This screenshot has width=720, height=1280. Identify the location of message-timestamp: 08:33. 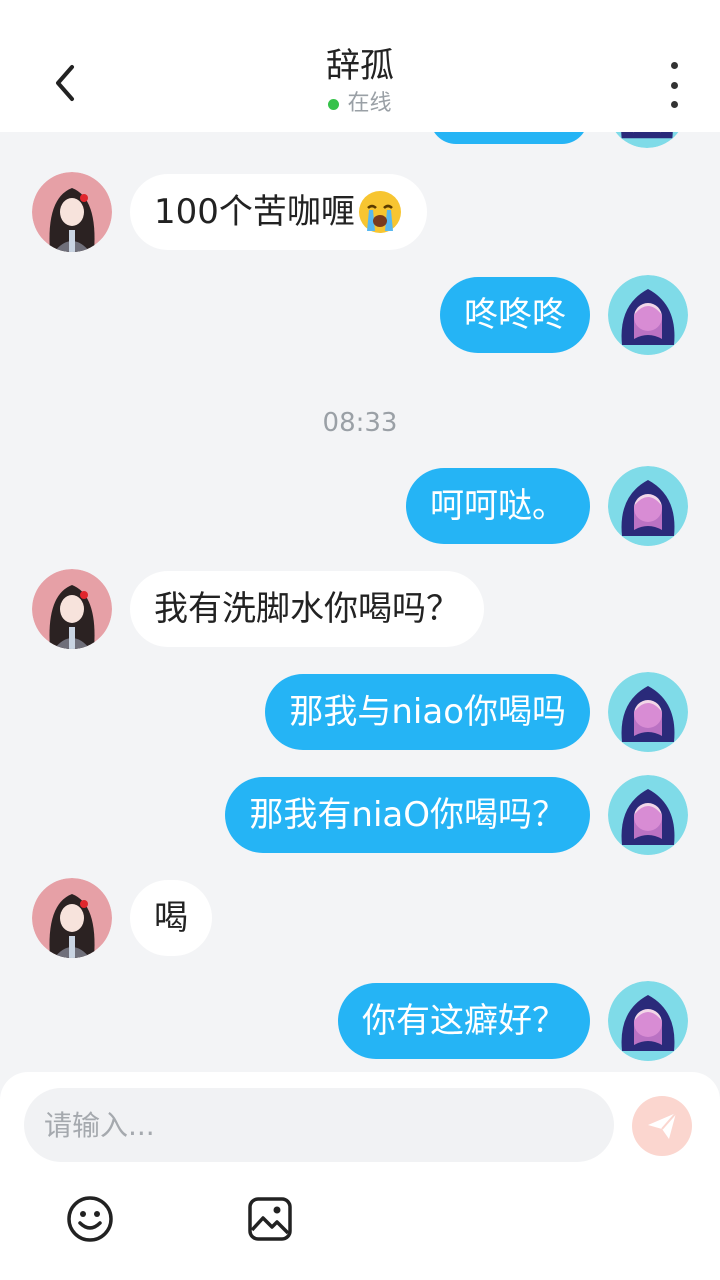
(360, 423).